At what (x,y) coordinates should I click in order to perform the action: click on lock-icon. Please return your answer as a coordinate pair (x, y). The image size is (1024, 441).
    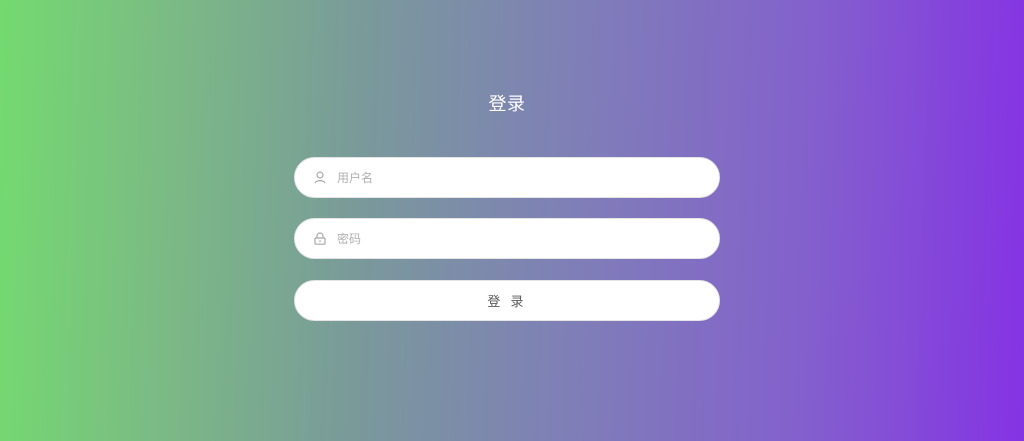
    Looking at the image, I should click on (320, 239).